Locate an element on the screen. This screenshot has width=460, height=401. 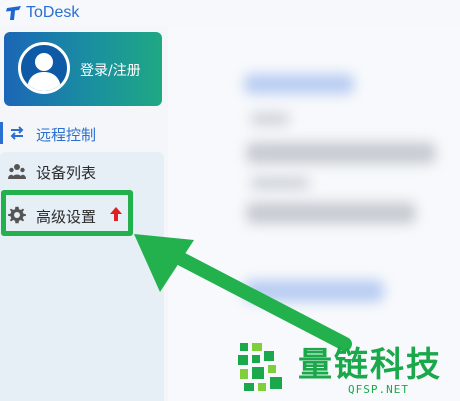
watermark-text: 量链科技 is located at coordinates (370, 365).